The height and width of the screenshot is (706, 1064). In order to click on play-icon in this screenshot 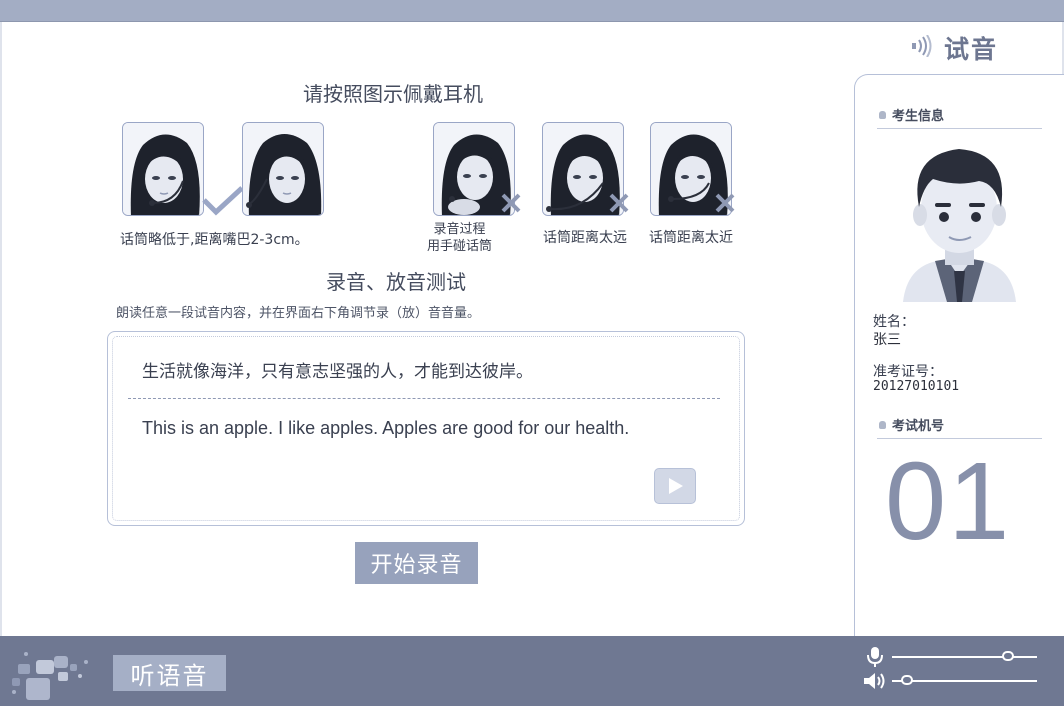, I will do `click(676, 486)`.